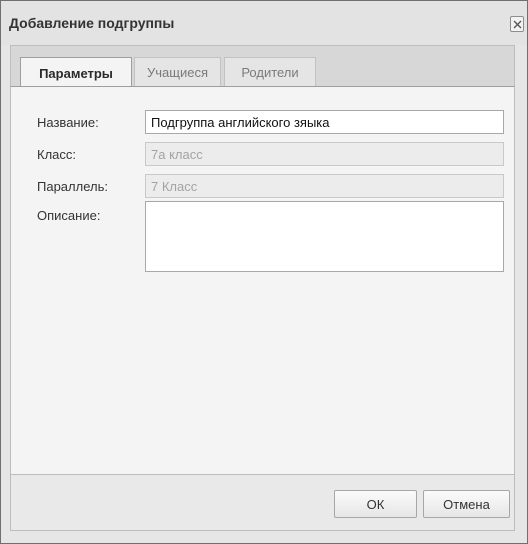 This screenshot has height=544, width=528. I want to click on ok-button-label: ОК, so click(375, 504).